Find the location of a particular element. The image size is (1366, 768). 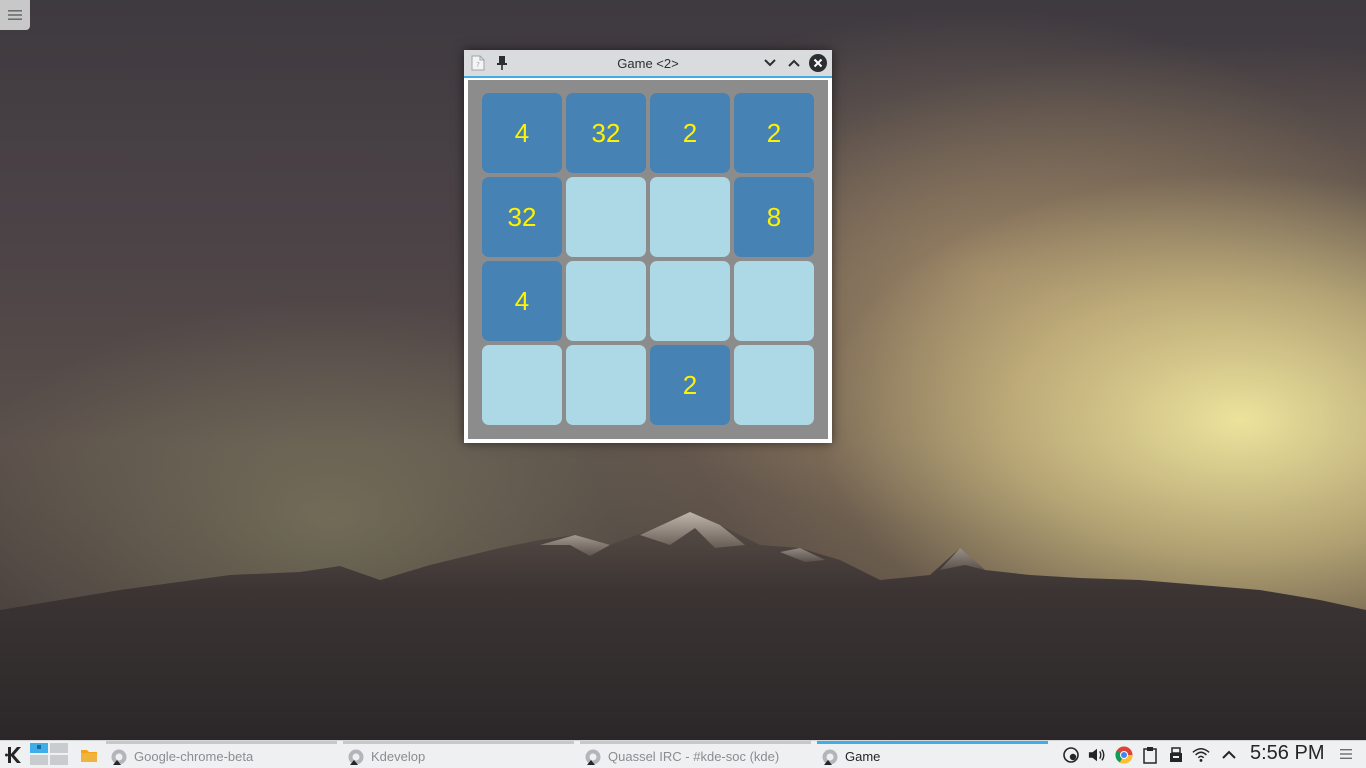

tray-device-notifier is located at coordinates (1176, 755).